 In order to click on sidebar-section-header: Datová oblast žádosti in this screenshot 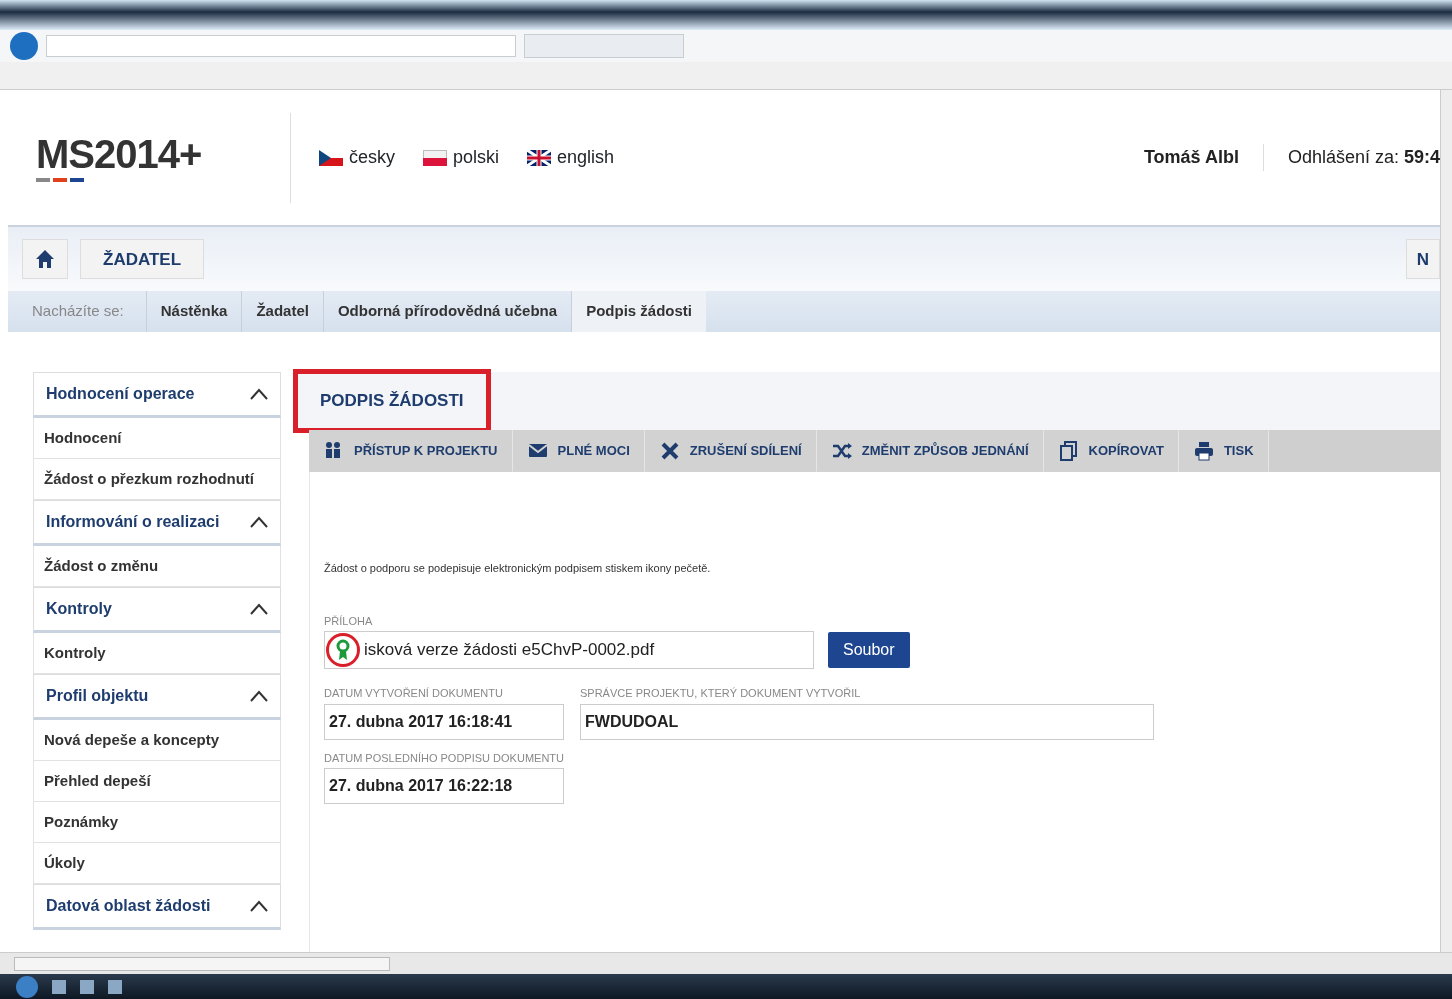, I will do `click(157, 907)`.